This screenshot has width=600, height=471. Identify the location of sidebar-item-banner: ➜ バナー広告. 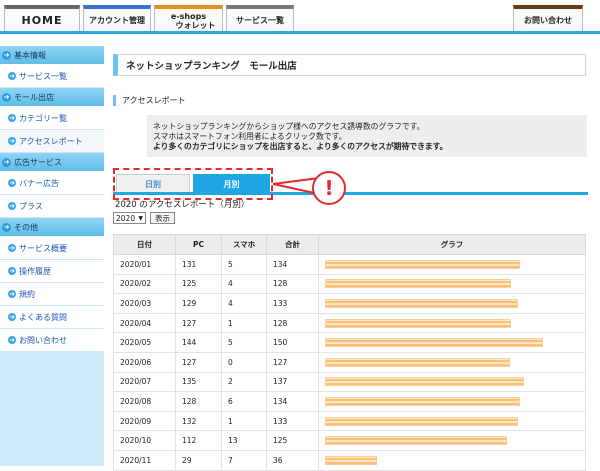
(52, 183).